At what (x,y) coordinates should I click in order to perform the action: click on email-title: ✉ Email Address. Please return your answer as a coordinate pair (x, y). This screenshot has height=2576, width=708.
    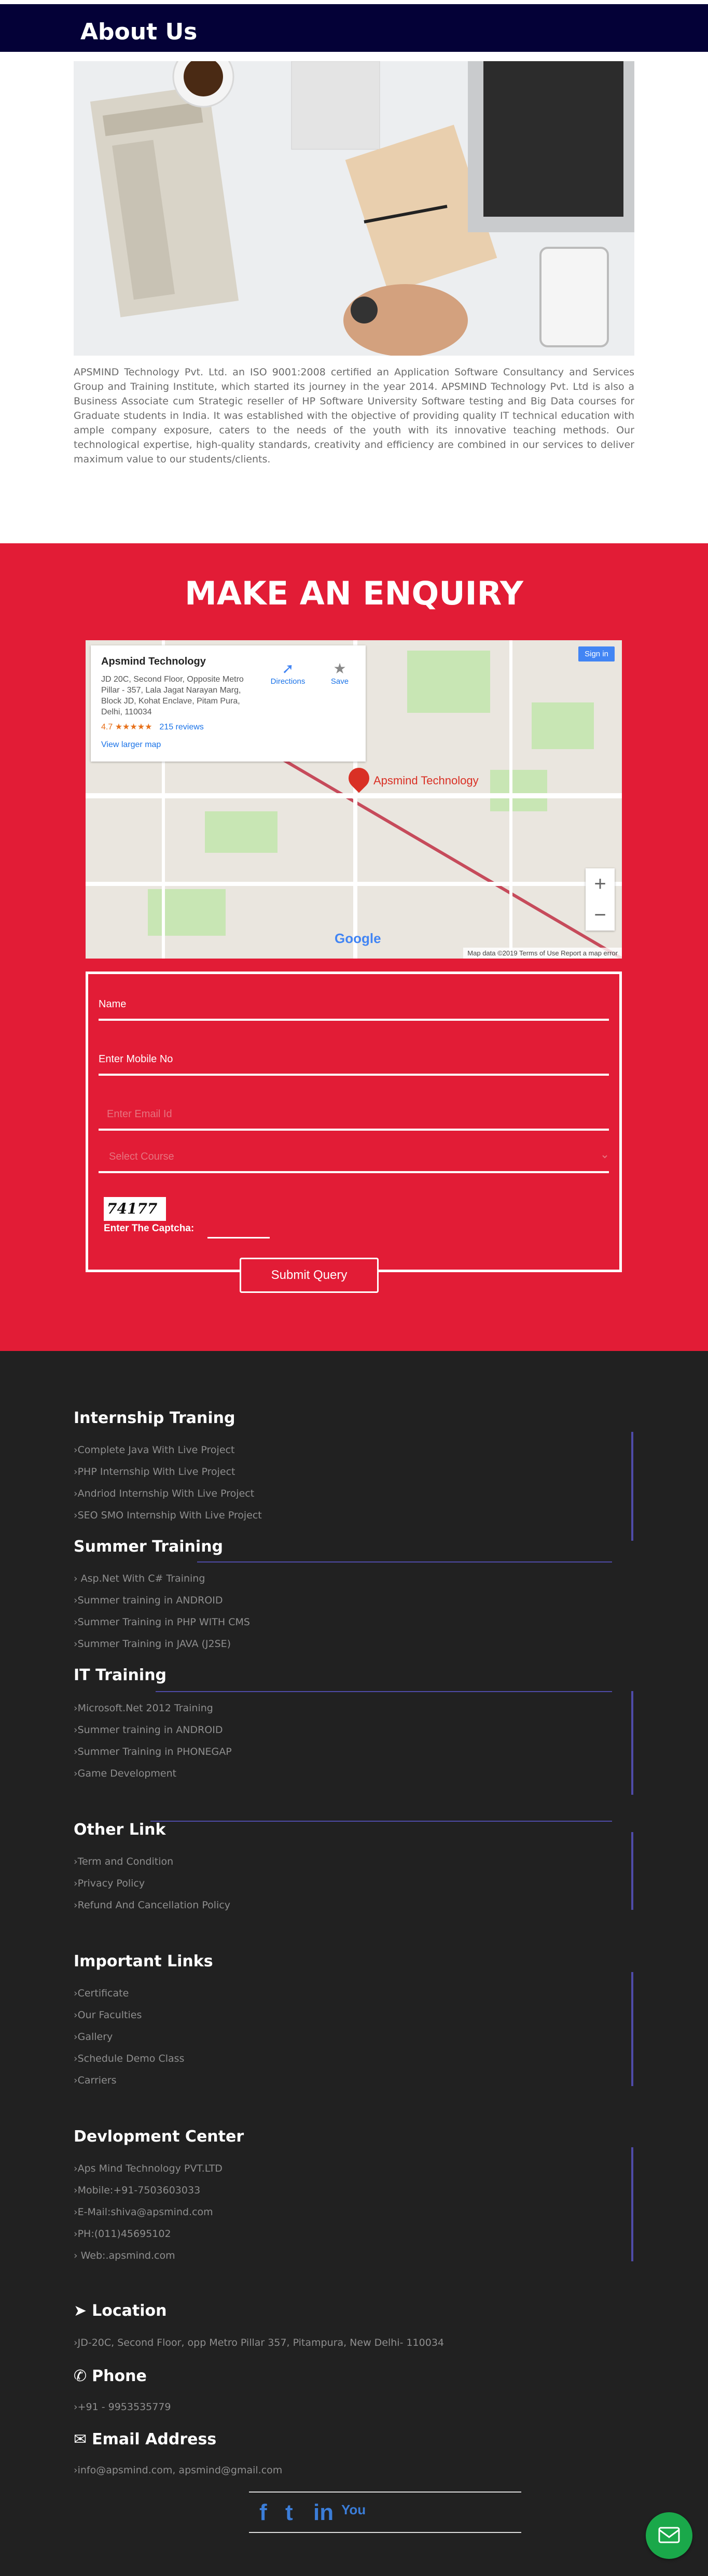
    Looking at the image, I should click on (145, 2439).